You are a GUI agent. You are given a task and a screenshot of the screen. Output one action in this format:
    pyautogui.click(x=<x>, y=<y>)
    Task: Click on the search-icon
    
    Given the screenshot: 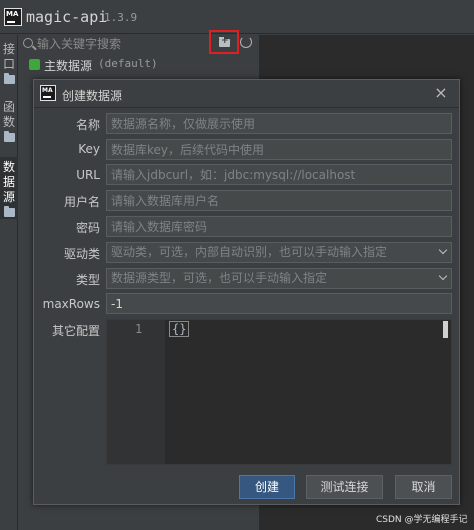 What is the action you would take?
    pyautogui.click(x=28, y=43)
    